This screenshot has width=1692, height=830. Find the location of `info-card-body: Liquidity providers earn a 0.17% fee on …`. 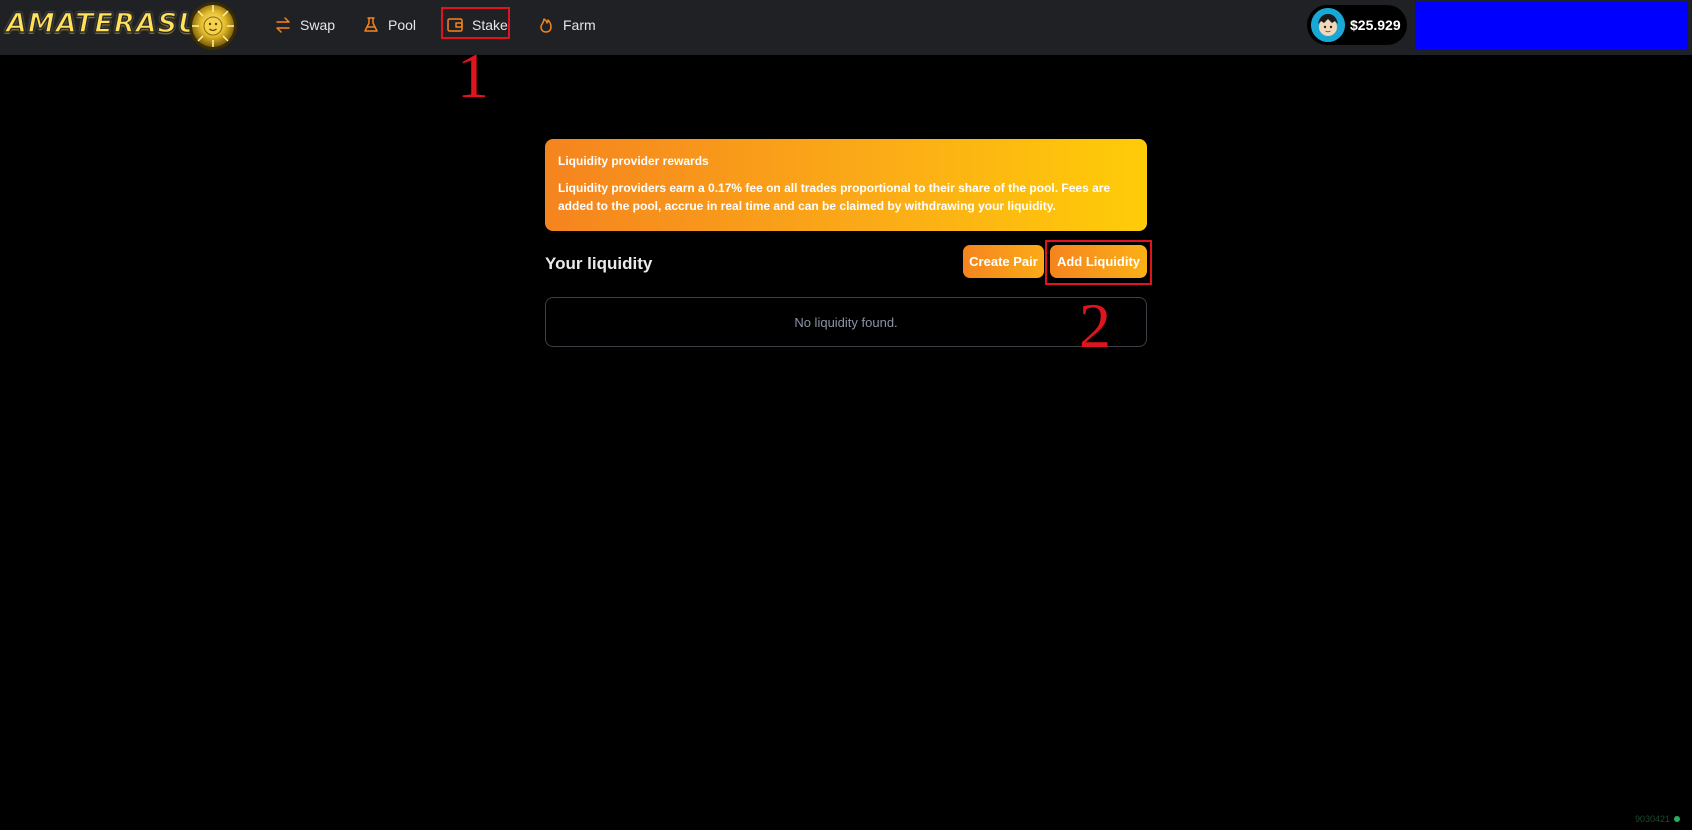

info-card-body: Liquidity providers earn a 0.17% fee on … is located at coordinates (834, 197).